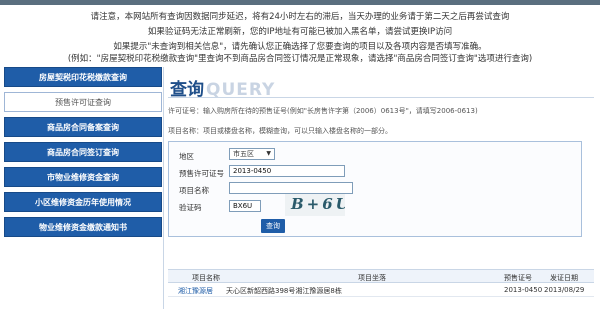  Describe the element at coordinates (201, 173) in the screenshot. I see `permit-number-label: 预售许可证号` at that location.